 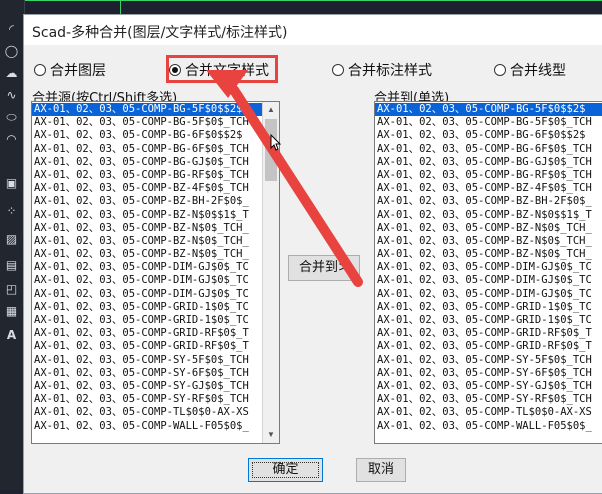 What do you see at coordinates (488, 373) in the screenshot?
I see `target-list-item: AX-01、02、03、05-COMP-SY-6F$0$_TCH` at bounding box center [488, 373].